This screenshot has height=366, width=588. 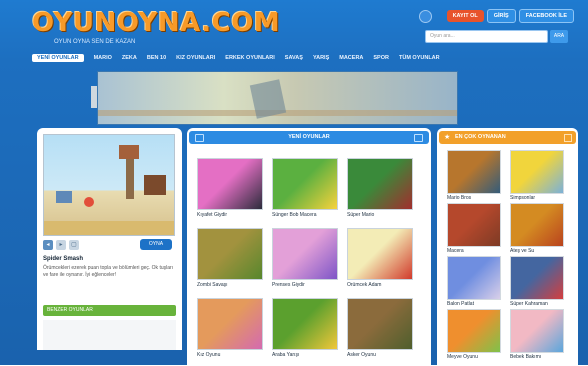 I want to click on game-caption: Örümcek Adam, so click(x=380, y=285).